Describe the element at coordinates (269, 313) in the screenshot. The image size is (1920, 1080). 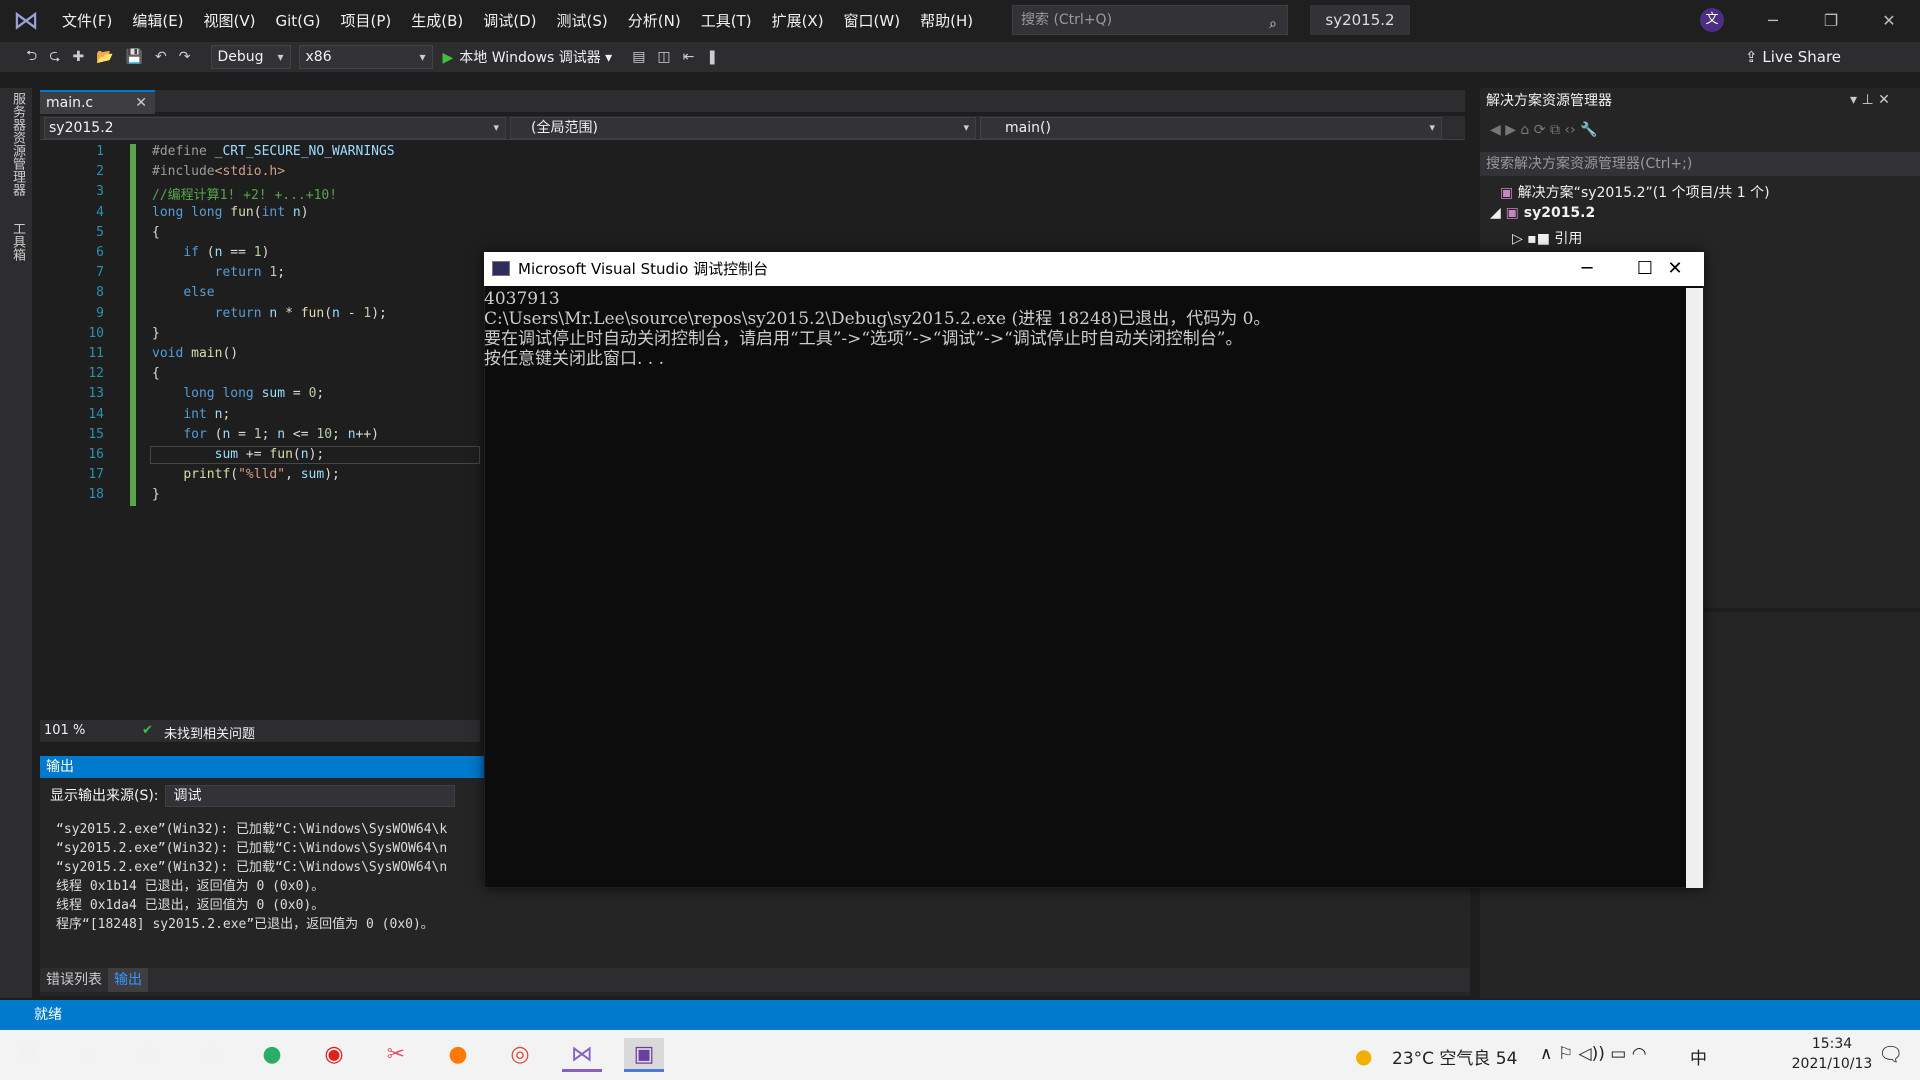
I see `code-line: return n * fun(n - 1);` at that location.